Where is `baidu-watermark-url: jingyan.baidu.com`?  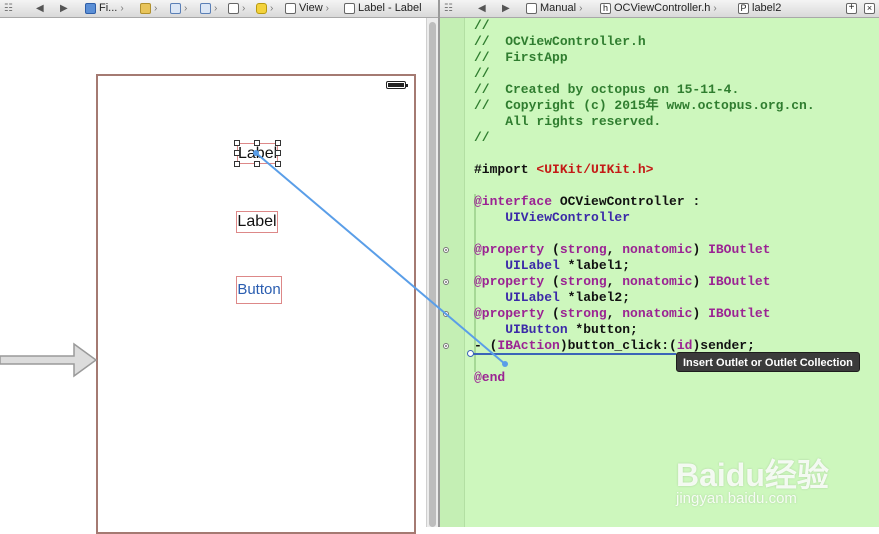
baidu-watermark-url: jingyan.baidu.com is located at coordinates (736, 498).